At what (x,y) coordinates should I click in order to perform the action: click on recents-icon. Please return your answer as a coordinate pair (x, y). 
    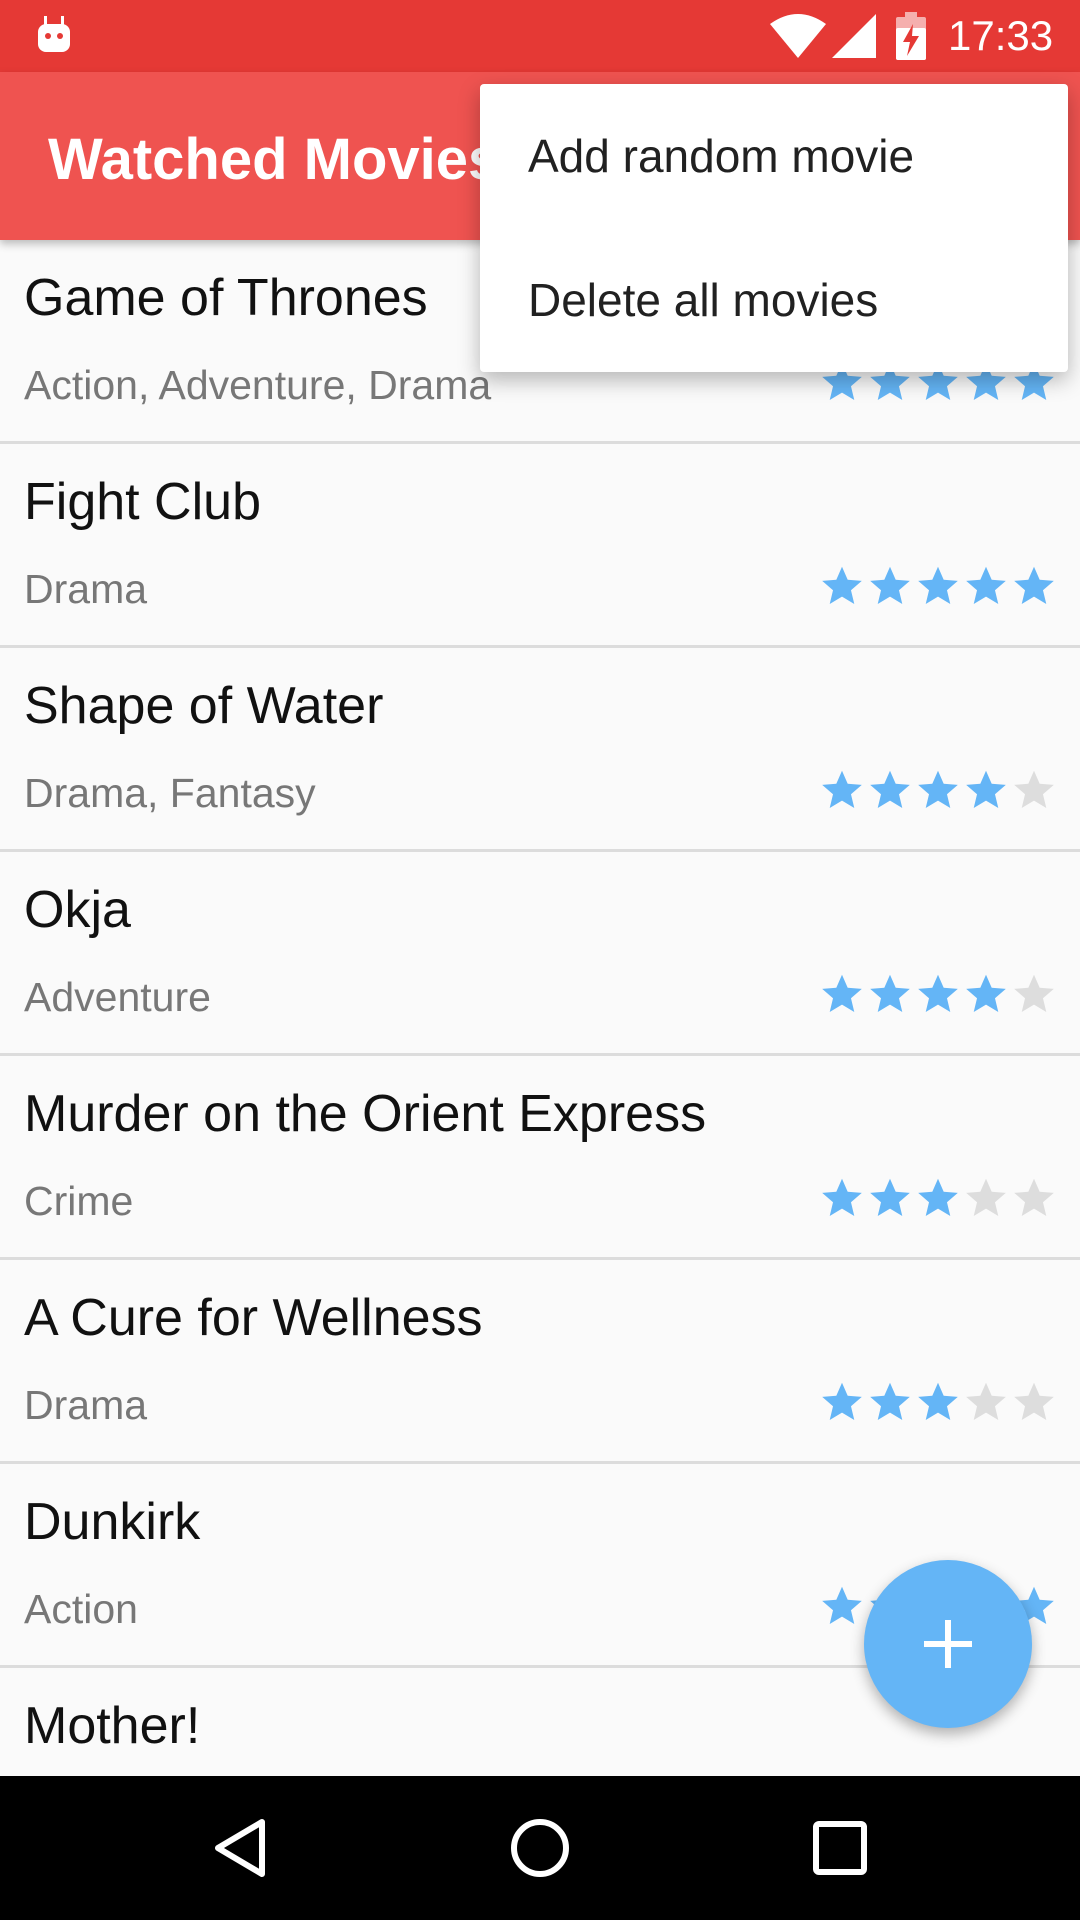
    Looking at the image, I should click on (840, 1848).